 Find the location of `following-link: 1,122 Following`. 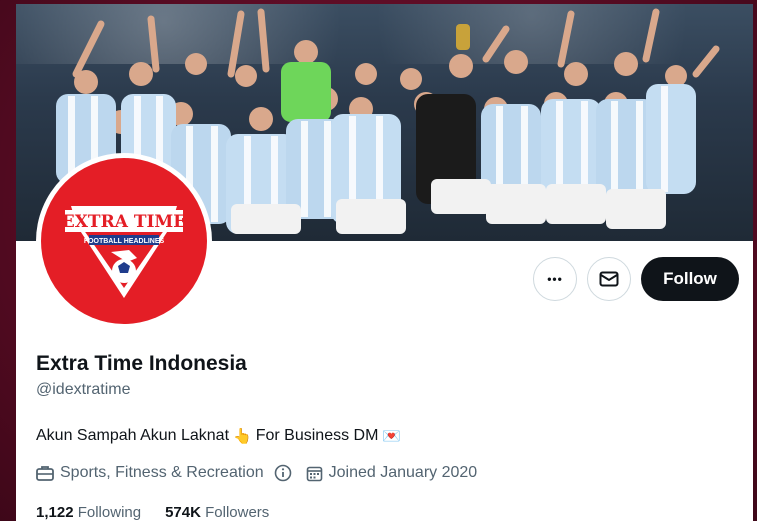

following-link: 1,122 Following is located at coordinates (88, 512).